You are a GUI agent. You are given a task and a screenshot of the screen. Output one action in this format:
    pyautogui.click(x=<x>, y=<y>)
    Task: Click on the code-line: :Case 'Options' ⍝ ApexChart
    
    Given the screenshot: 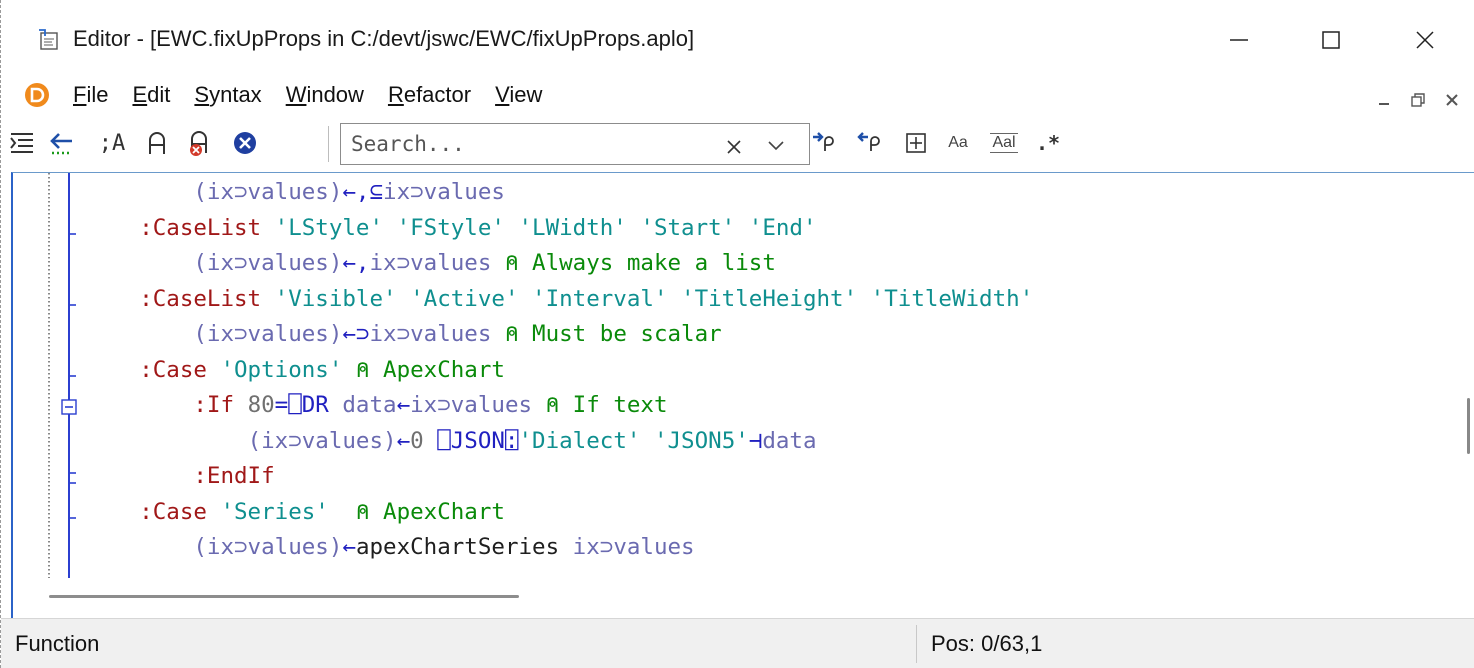 What is the action you would take?
    pyautogui.click(x=779, y=371)
    